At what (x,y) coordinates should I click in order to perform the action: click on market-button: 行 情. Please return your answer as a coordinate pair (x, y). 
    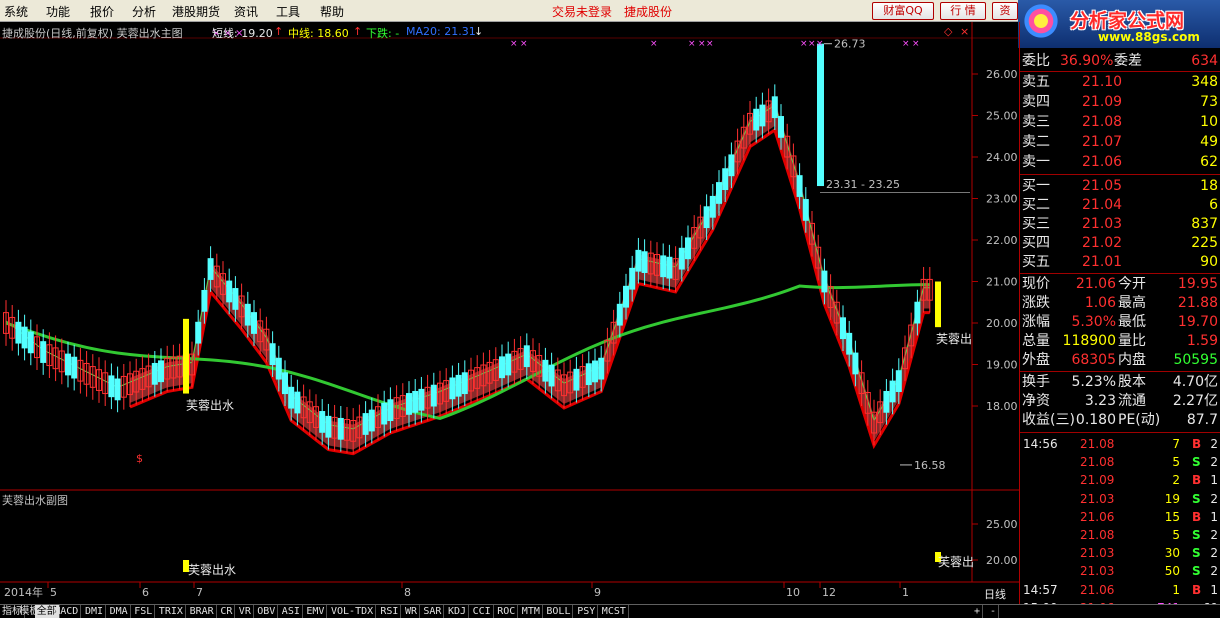
    Looking at the image, I should click on (963, 11).